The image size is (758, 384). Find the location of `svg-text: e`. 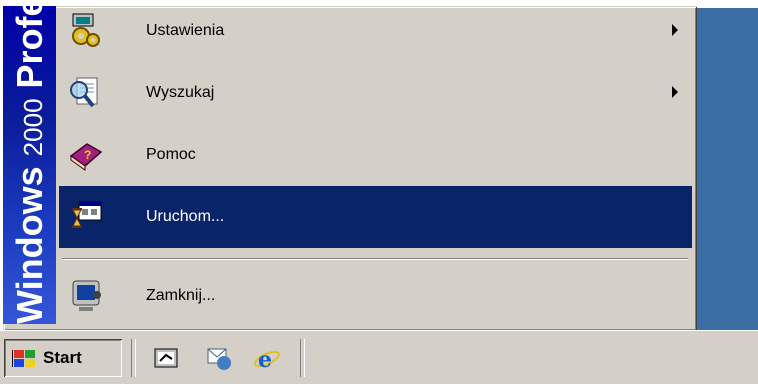

svg-text: e is located at coordinates (265, 360).